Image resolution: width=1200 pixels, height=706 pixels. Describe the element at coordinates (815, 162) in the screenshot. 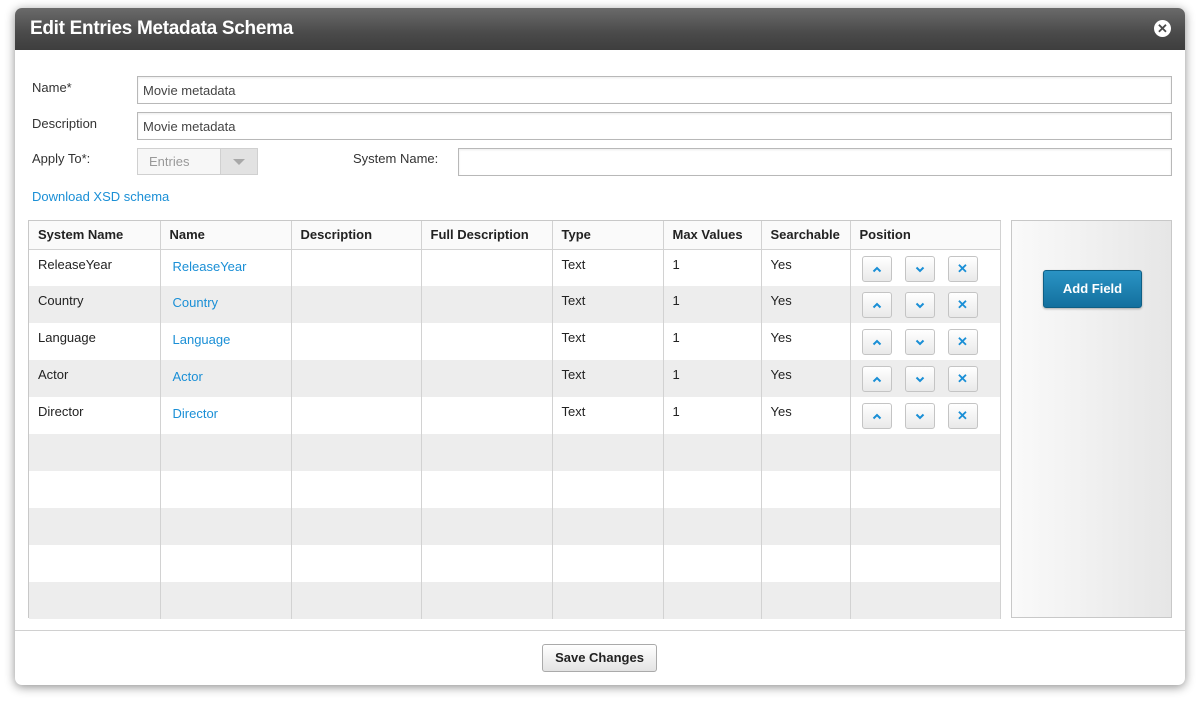

I see `system-name-field` at that location.